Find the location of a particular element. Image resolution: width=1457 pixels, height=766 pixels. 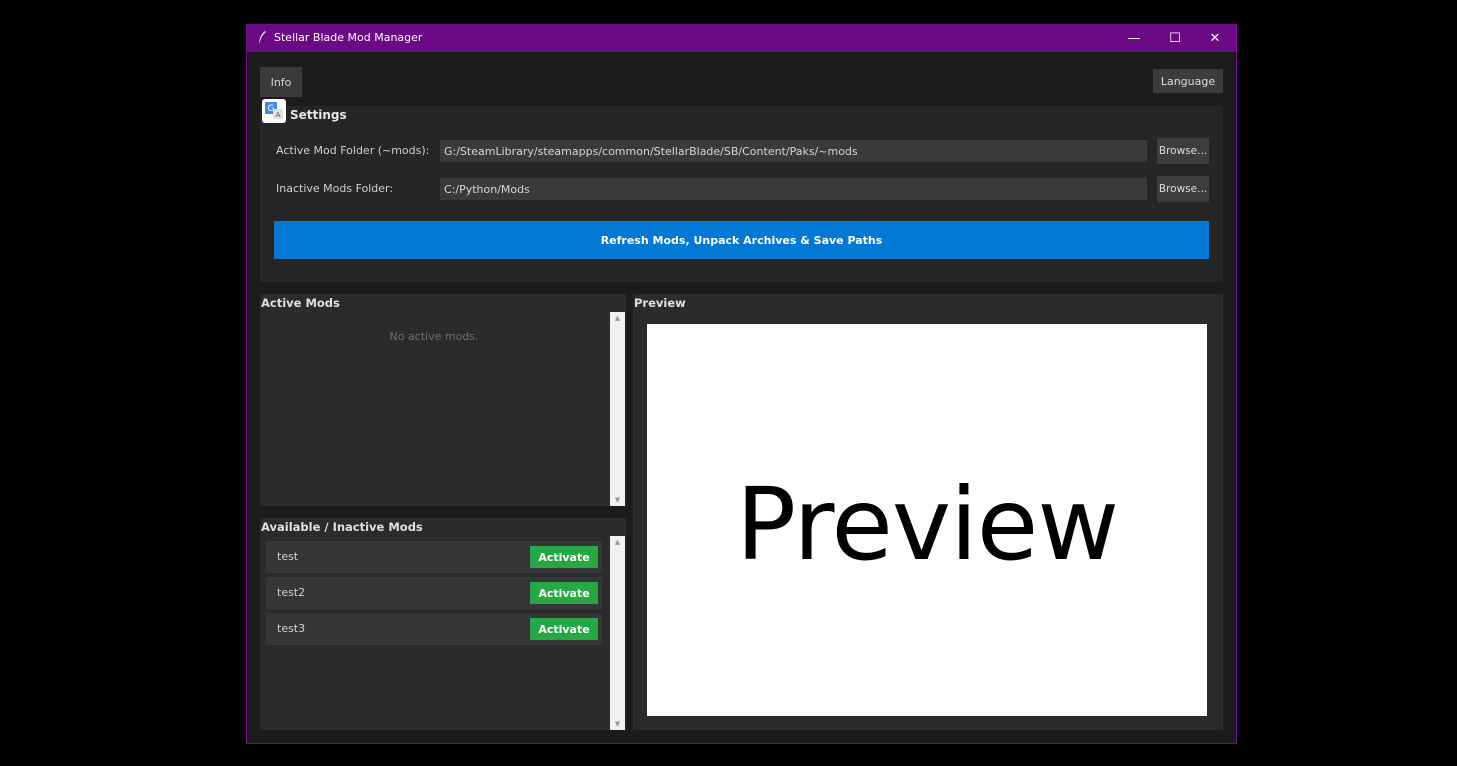

active-mods-panel: Active Mods No active mods. ▲ ▼ is located at coordinates (443, 400).